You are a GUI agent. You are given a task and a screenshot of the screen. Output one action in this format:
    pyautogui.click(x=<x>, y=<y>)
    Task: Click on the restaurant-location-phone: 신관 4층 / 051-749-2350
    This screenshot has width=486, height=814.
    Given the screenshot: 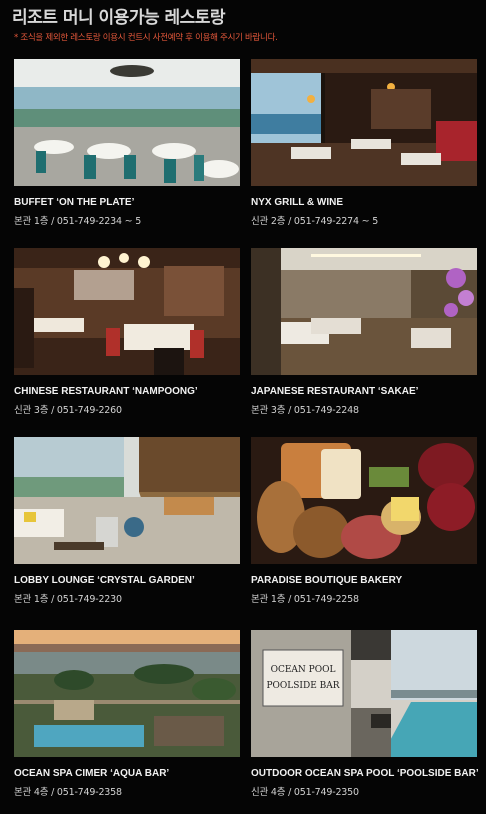 What is the action you would take?
    pyautogui.click(x=305, y=792)
    